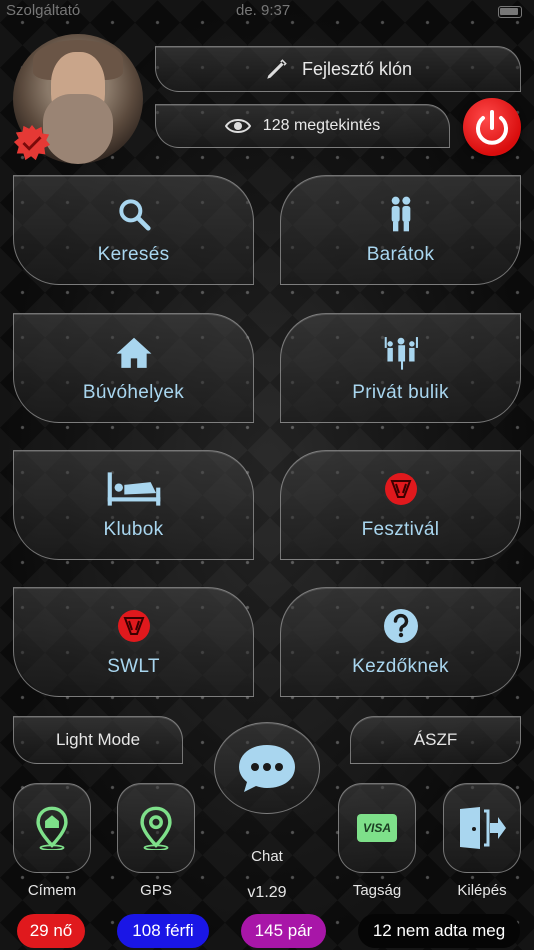 Image resolution: width=534 pixels, height=950 pixels. Describe the element at coordinates (267, 892) in the screenshot. I see `version-label: v1.29` at that location.